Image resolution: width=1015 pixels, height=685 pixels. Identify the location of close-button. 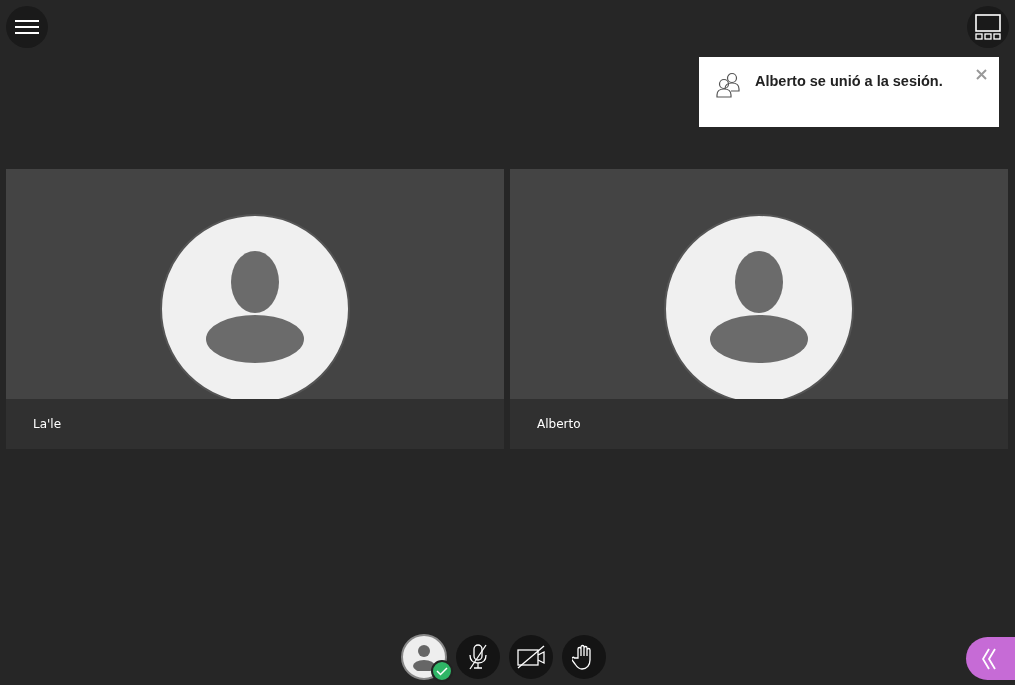
(981, 74).